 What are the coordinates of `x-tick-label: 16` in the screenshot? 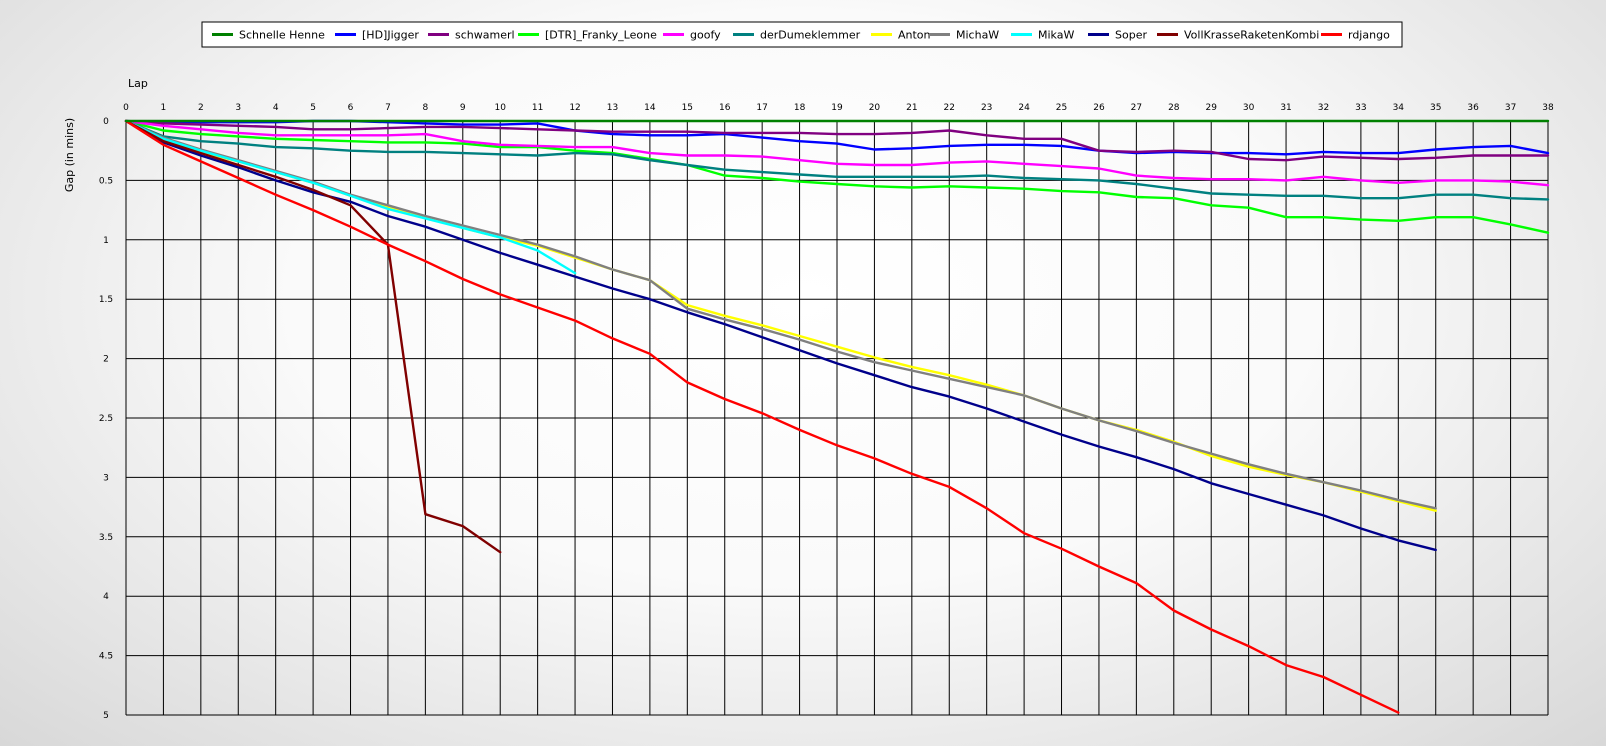 It's located at (725, 108).